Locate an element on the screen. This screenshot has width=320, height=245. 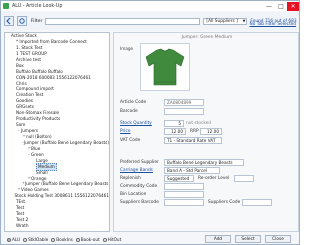
commodity-code-label: Commodity Code is located at coordinates (139, 186).